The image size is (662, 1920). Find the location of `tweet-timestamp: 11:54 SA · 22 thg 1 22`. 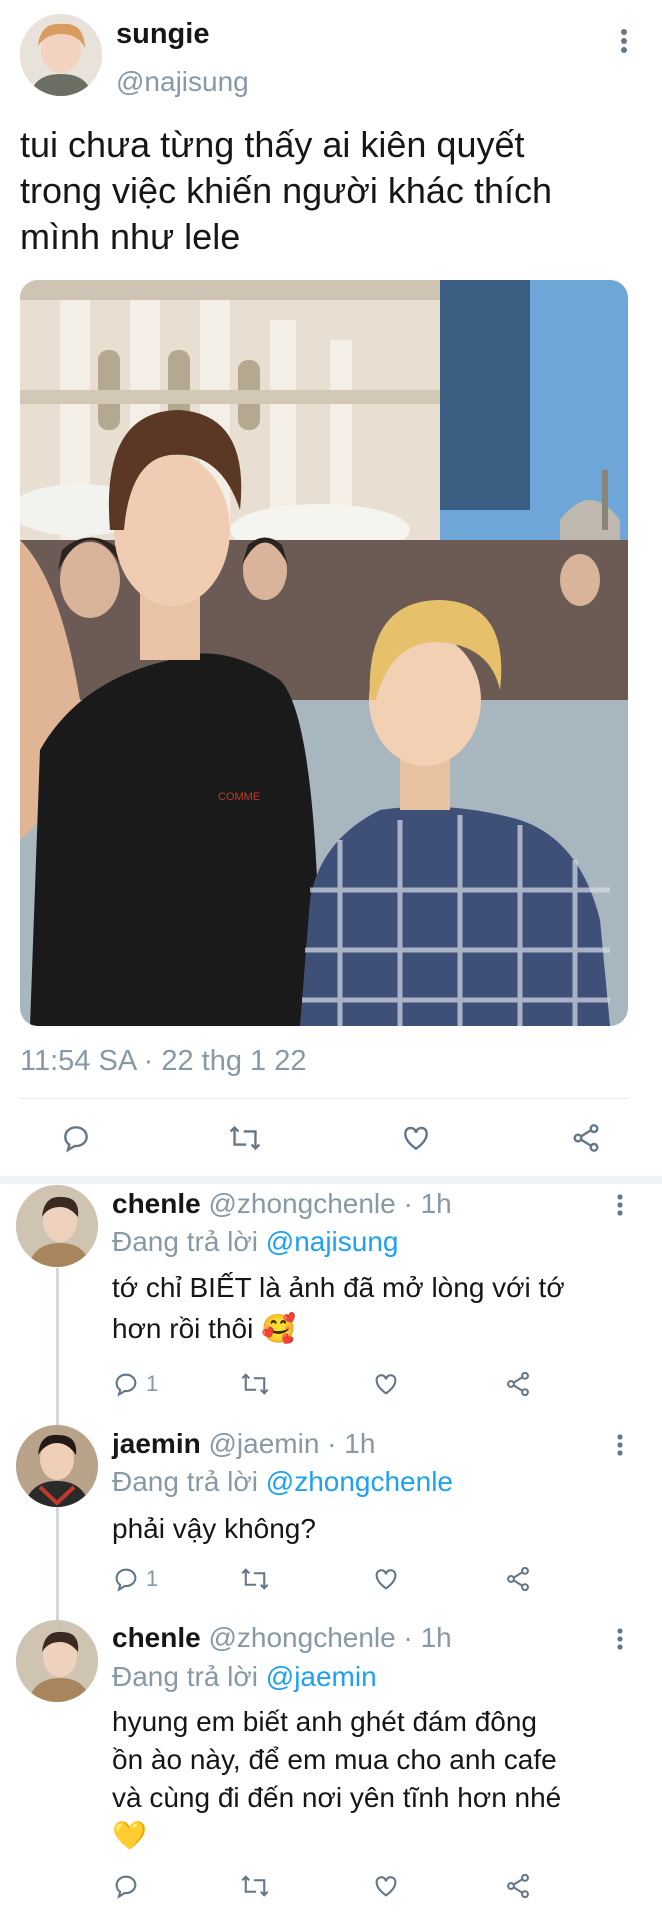

tweet-timestamp: 11:54 SA · 22 thg 1 22 is located at coordinates (163, 1061).